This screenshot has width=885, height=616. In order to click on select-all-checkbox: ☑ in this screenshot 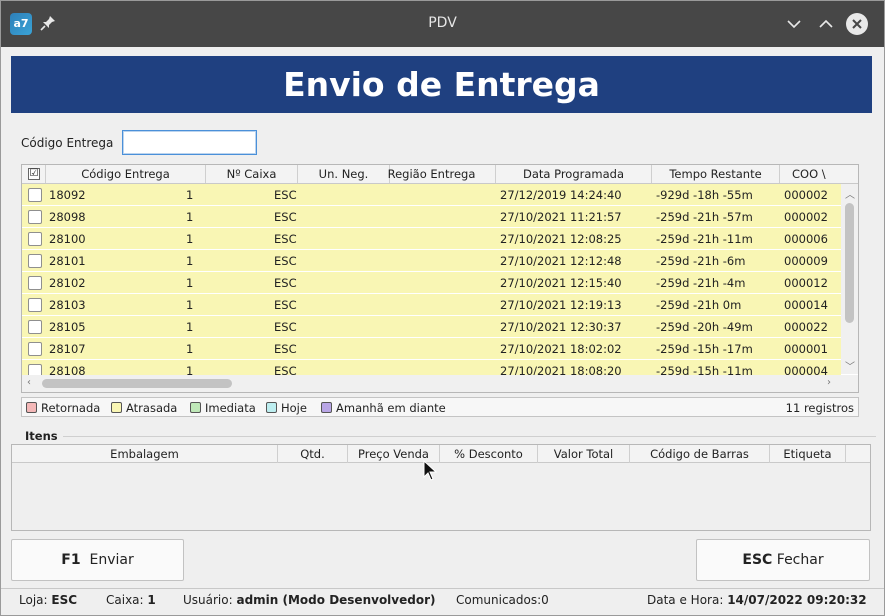, I will do `click(34, 174)`.